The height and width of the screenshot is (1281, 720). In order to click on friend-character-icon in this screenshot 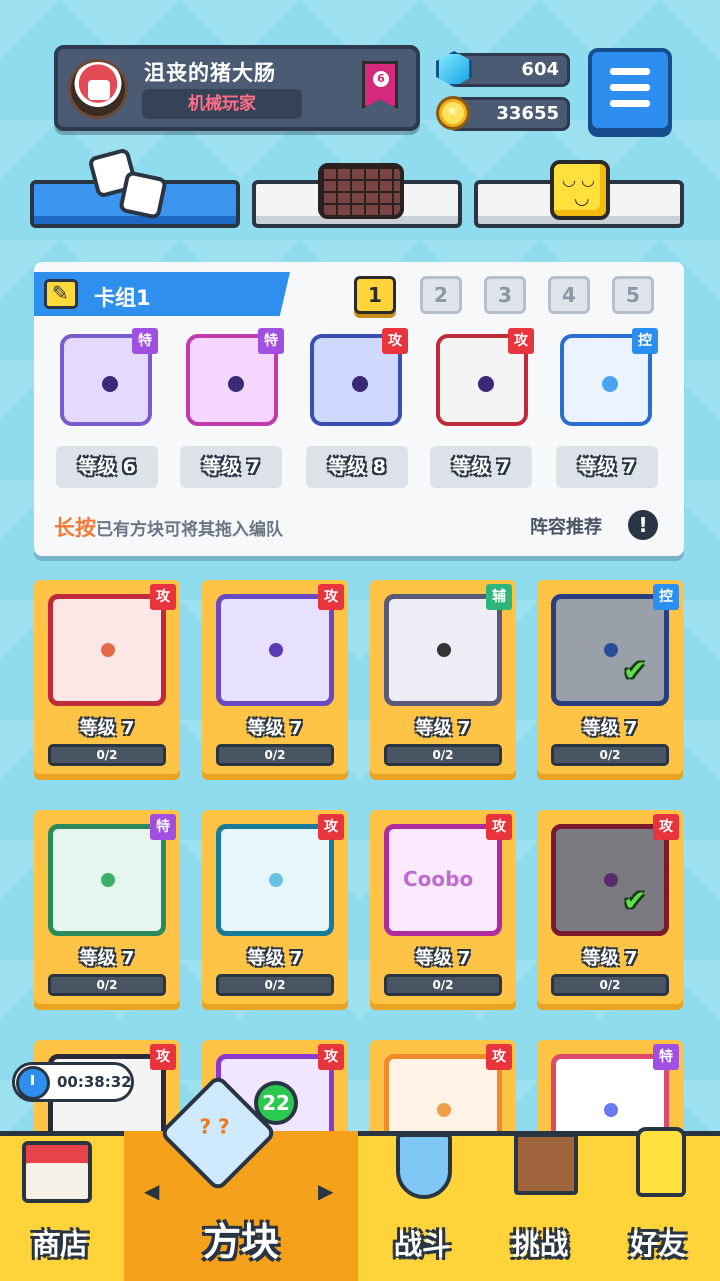, I will do `click(661, 1162)`.